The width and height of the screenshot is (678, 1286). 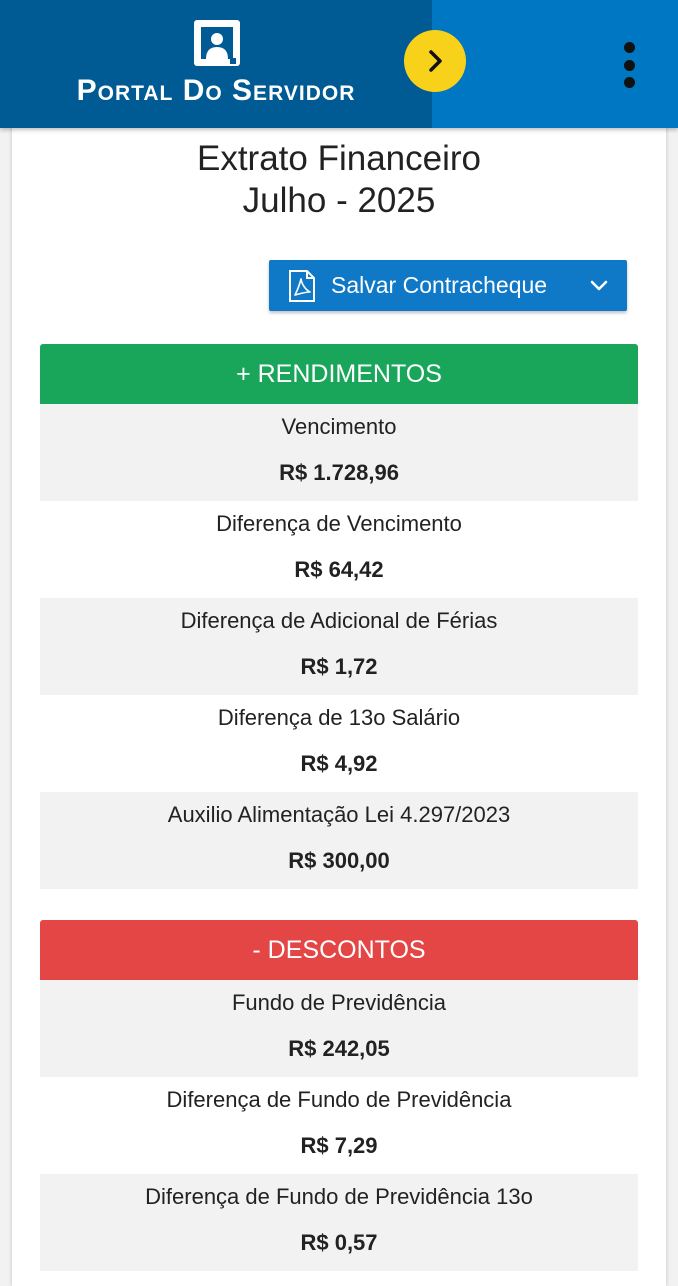 What do you see at coordinates (339, 620) in the screenshot?
I see `item-label: Diferença de Adicional de Férias` at bounding box center [339, 620].